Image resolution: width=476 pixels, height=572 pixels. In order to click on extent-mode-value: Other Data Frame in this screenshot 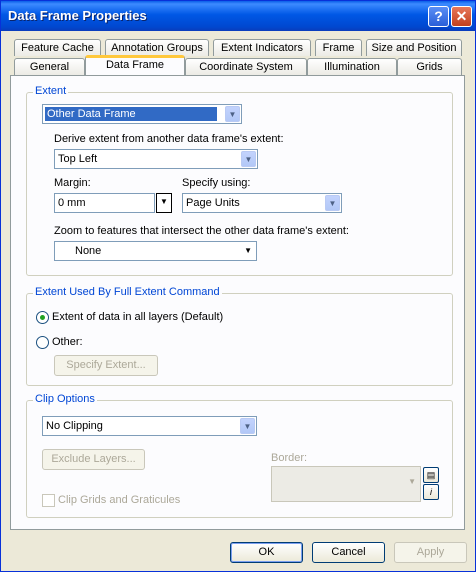, I will do `click(131, 114)`.